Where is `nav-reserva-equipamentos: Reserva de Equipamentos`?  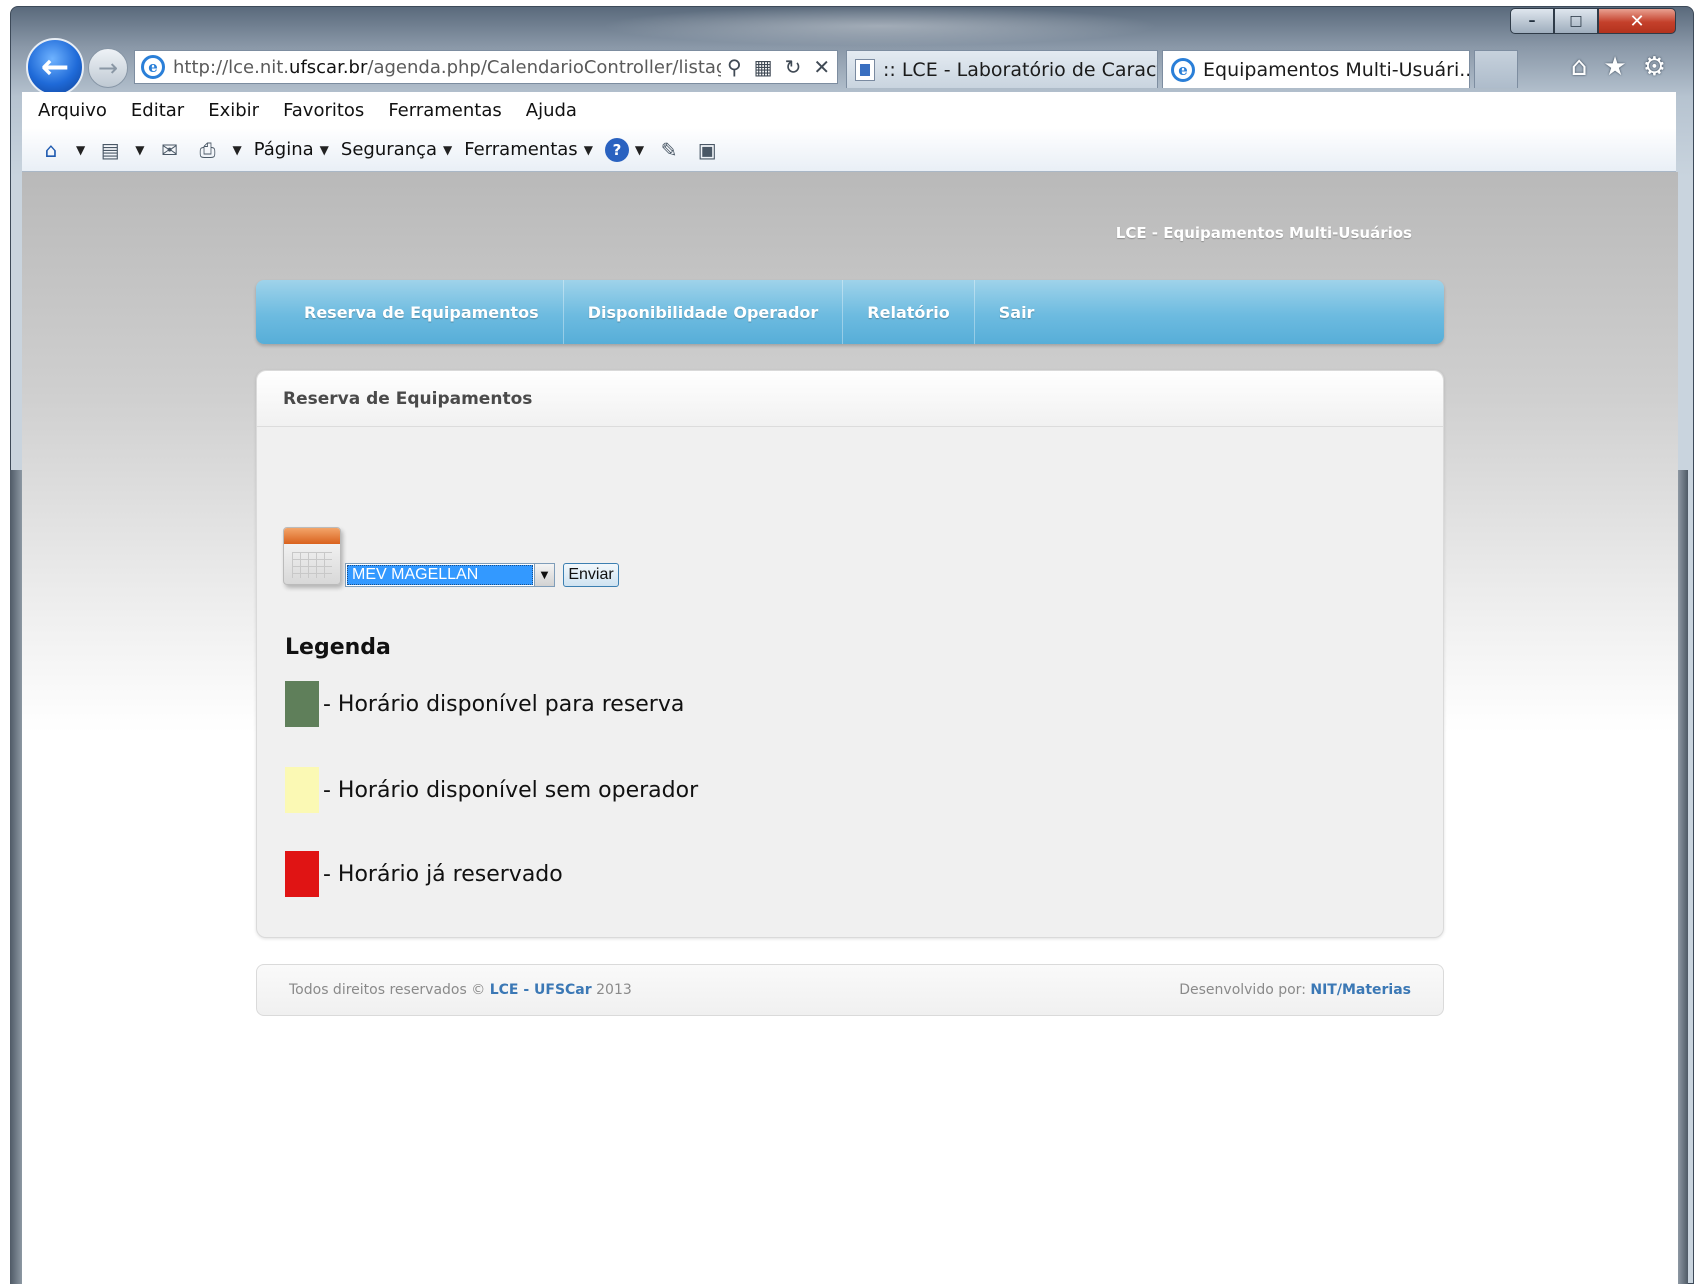
nav-reserva-equipamentos: Reserva de Equipamentos is located at coordinates (422, 312).